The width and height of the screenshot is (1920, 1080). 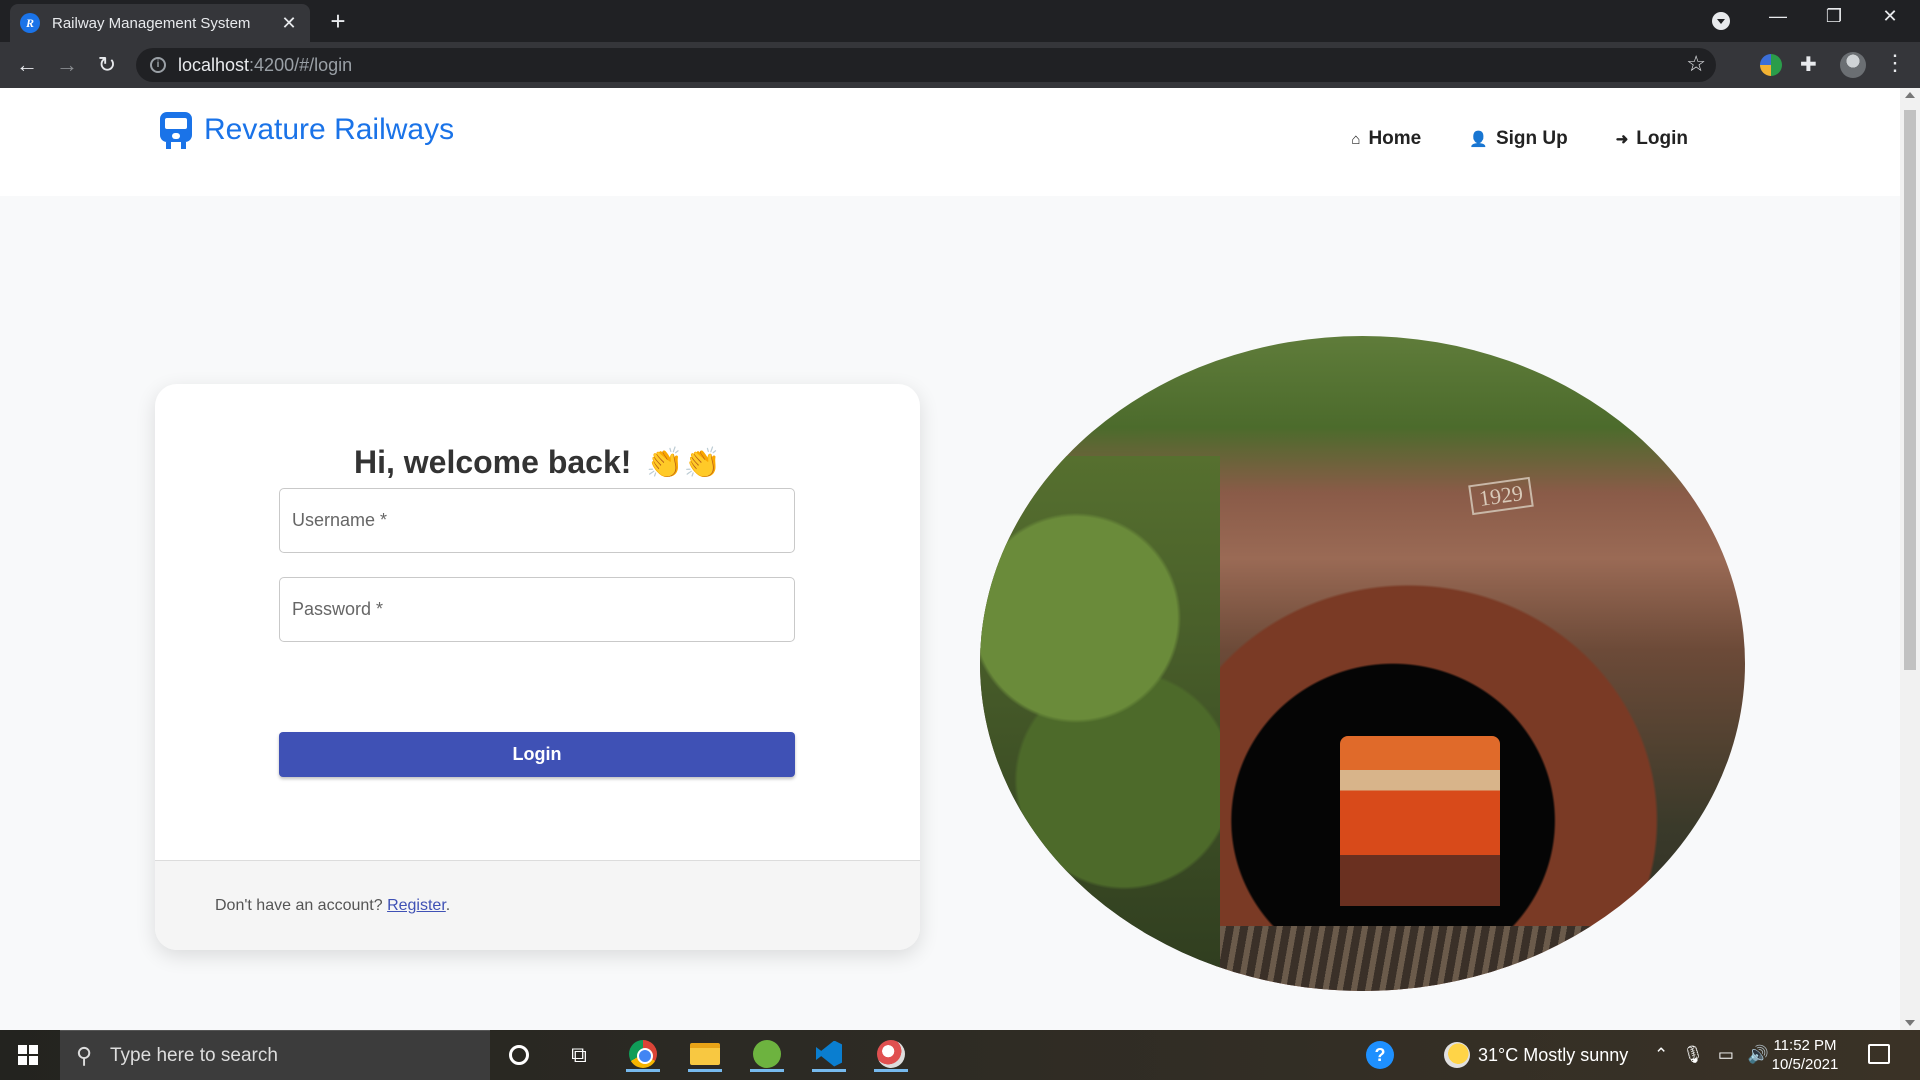 I want to click on home-icon: ⌂, so click(x=1356, y=139).